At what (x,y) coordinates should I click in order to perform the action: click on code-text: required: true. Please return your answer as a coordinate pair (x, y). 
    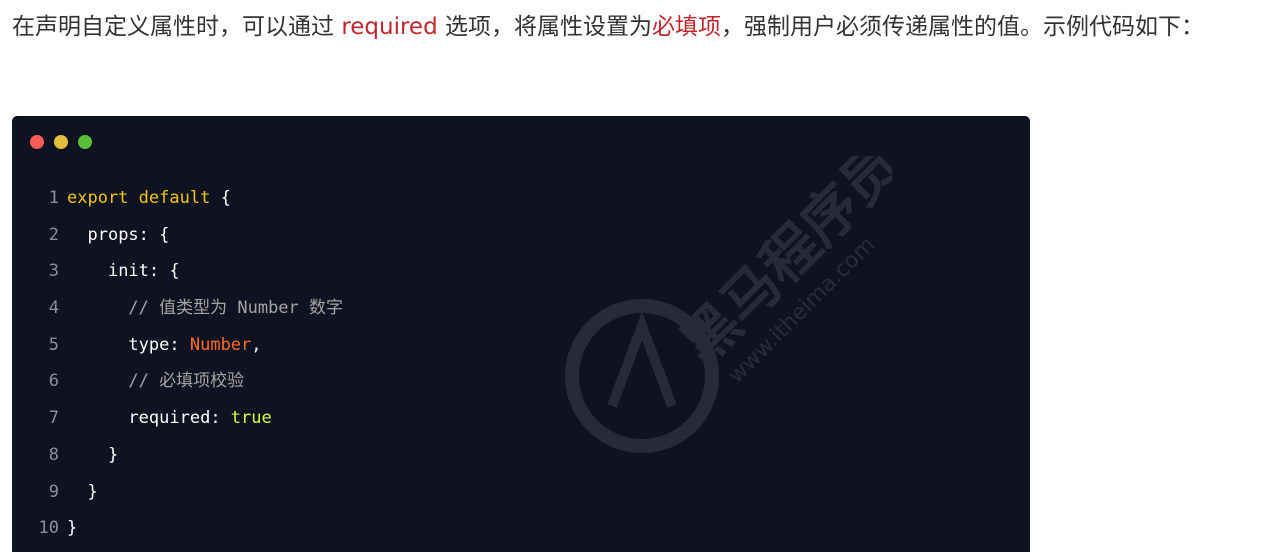
    Looking at the image, I should click on (169, 418).